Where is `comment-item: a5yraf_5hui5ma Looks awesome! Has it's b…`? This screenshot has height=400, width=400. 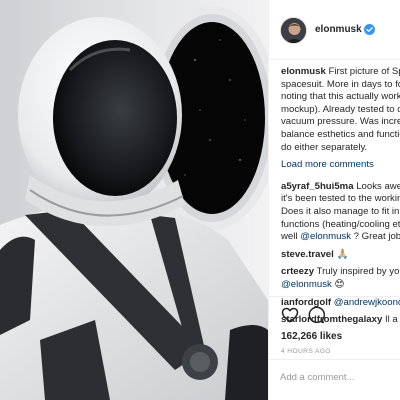 comment-item: a5yraf_5hui5ma Looks awesome! Has it's b… is located at coordinates (340, 212).